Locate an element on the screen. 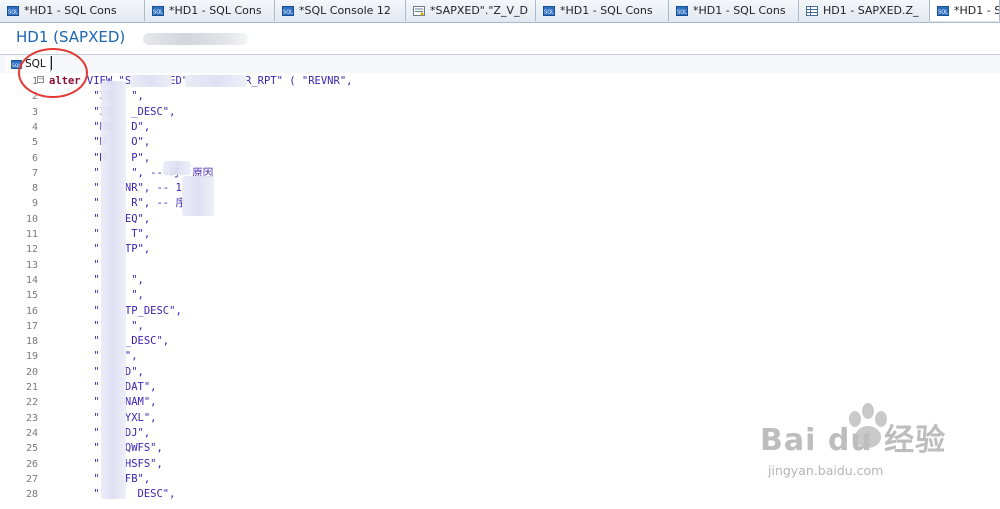 This screenshot has width=1000, height=509. editor-tab-1: SQL *HD1 - SQL Cons is located at coordinates (72, 10).